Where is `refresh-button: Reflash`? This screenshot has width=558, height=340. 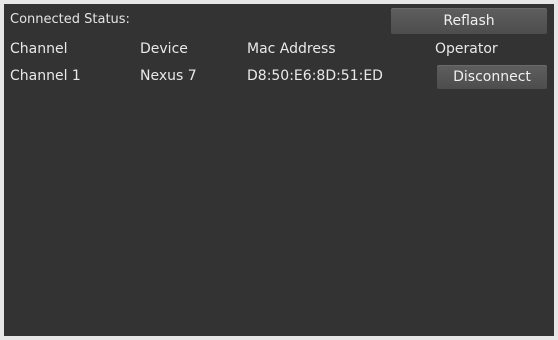
refresh-button: Reflash is located at coordinates (469, 21).